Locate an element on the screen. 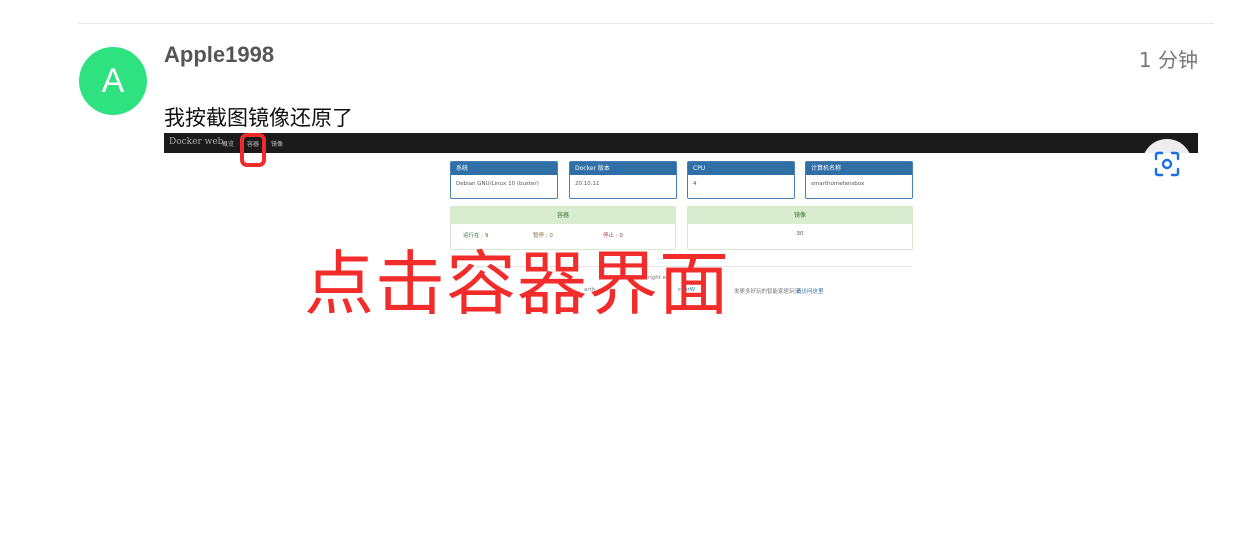  containers-running: 运行在 : 9 is located at coordinates (476, 236).